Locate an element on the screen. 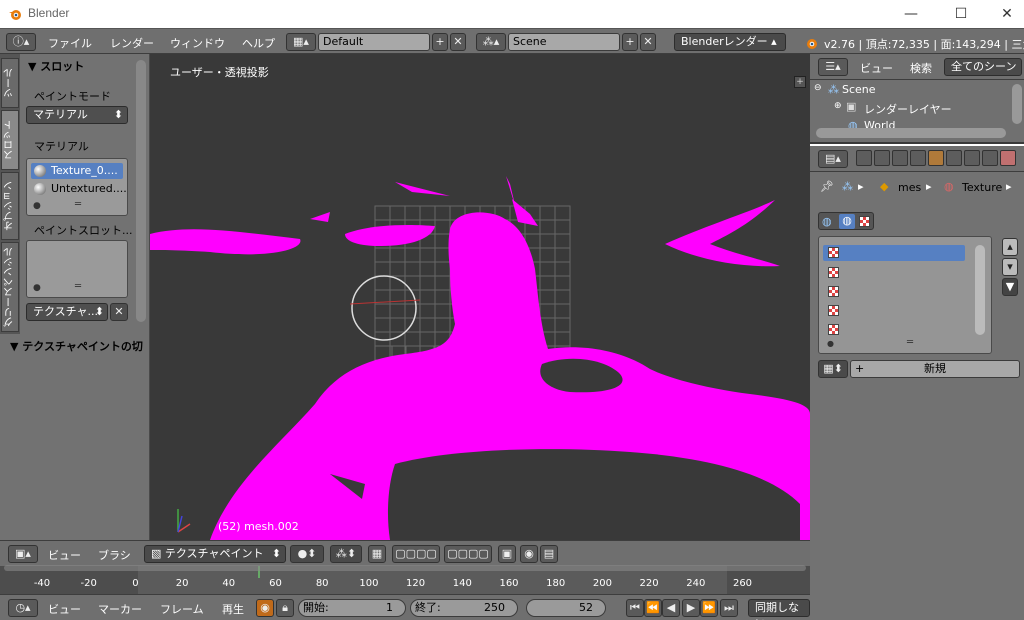 The image size is (1024, 620). new-texture-button: + 新規 is located at coordinates (935, 369).